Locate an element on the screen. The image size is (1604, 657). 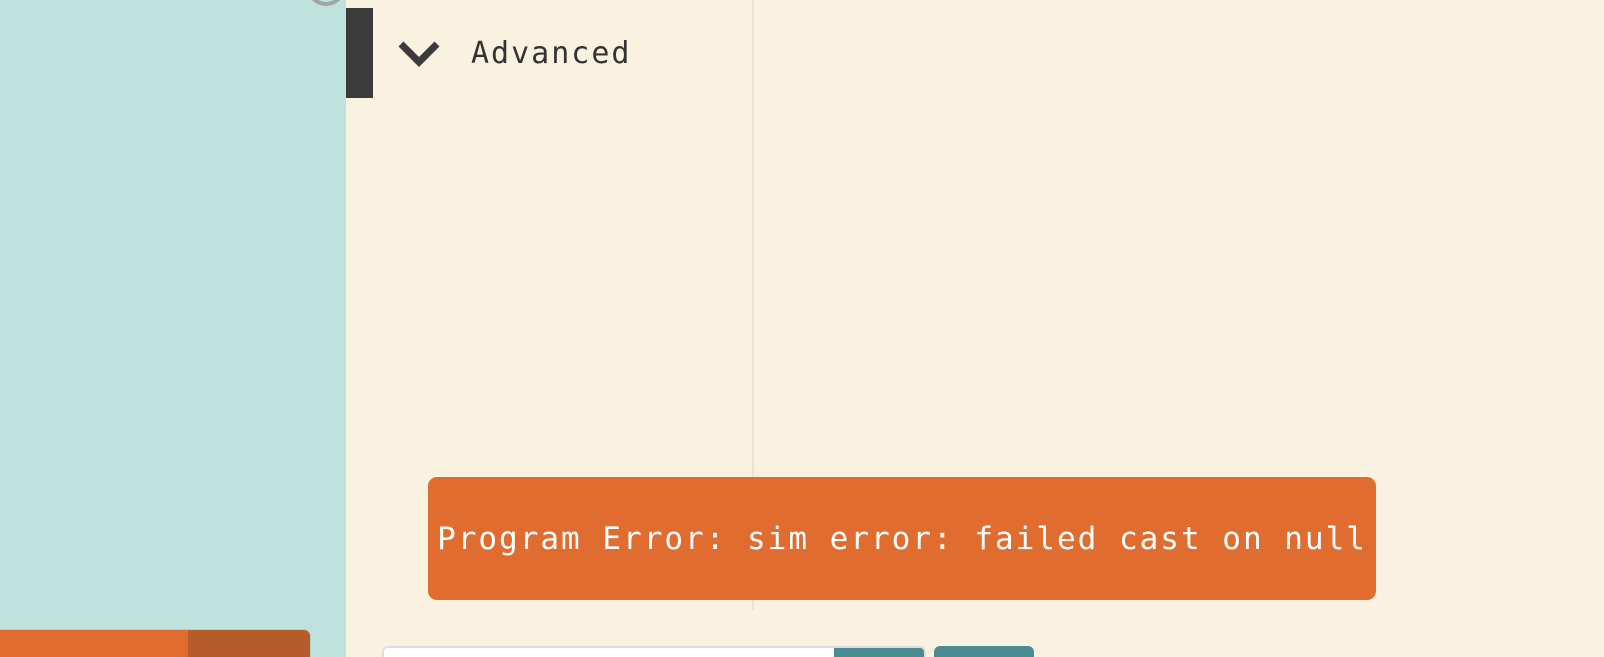
toolbox-category-advanced: Advanced is located at coordinates (496, 53).